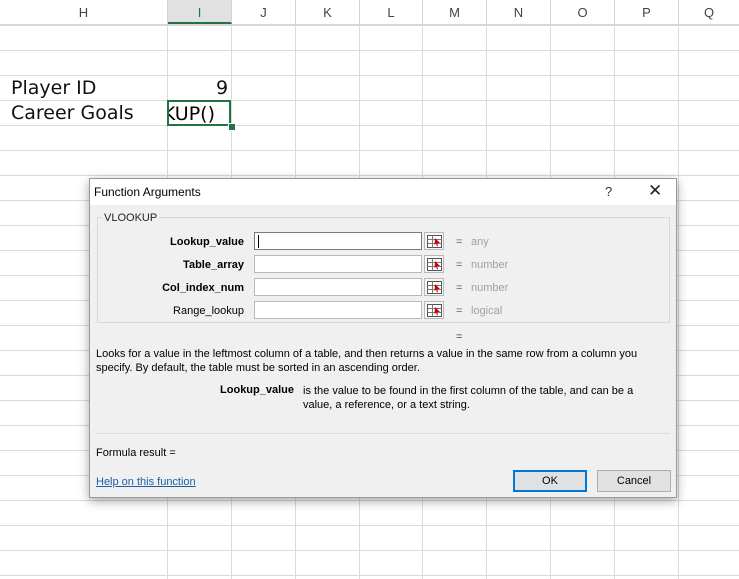  What do you see at coordinates (264, 12) in the screenshot?
I see `column-header-j: J` at bounding box center [264, 12].